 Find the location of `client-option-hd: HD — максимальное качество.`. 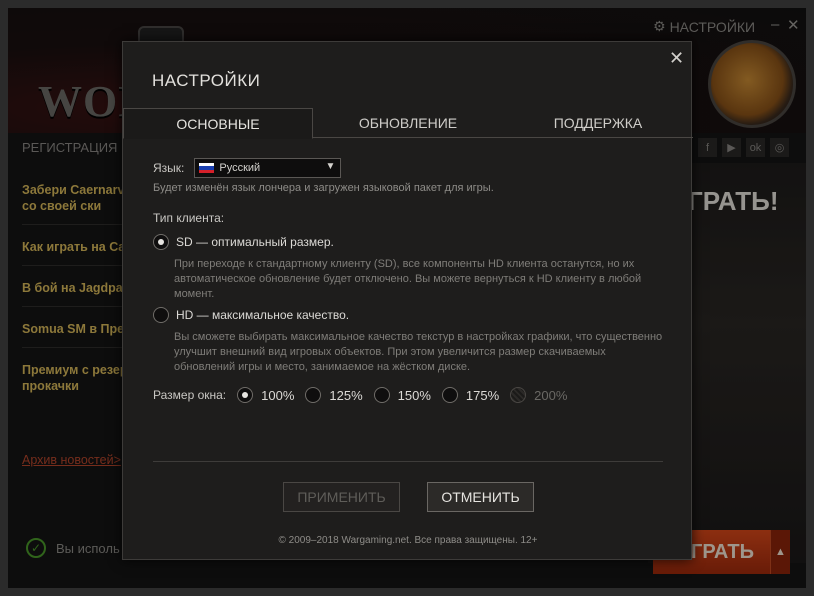

client-option-hd: HD — максимальное качество. is located at coordinates (251, 315).